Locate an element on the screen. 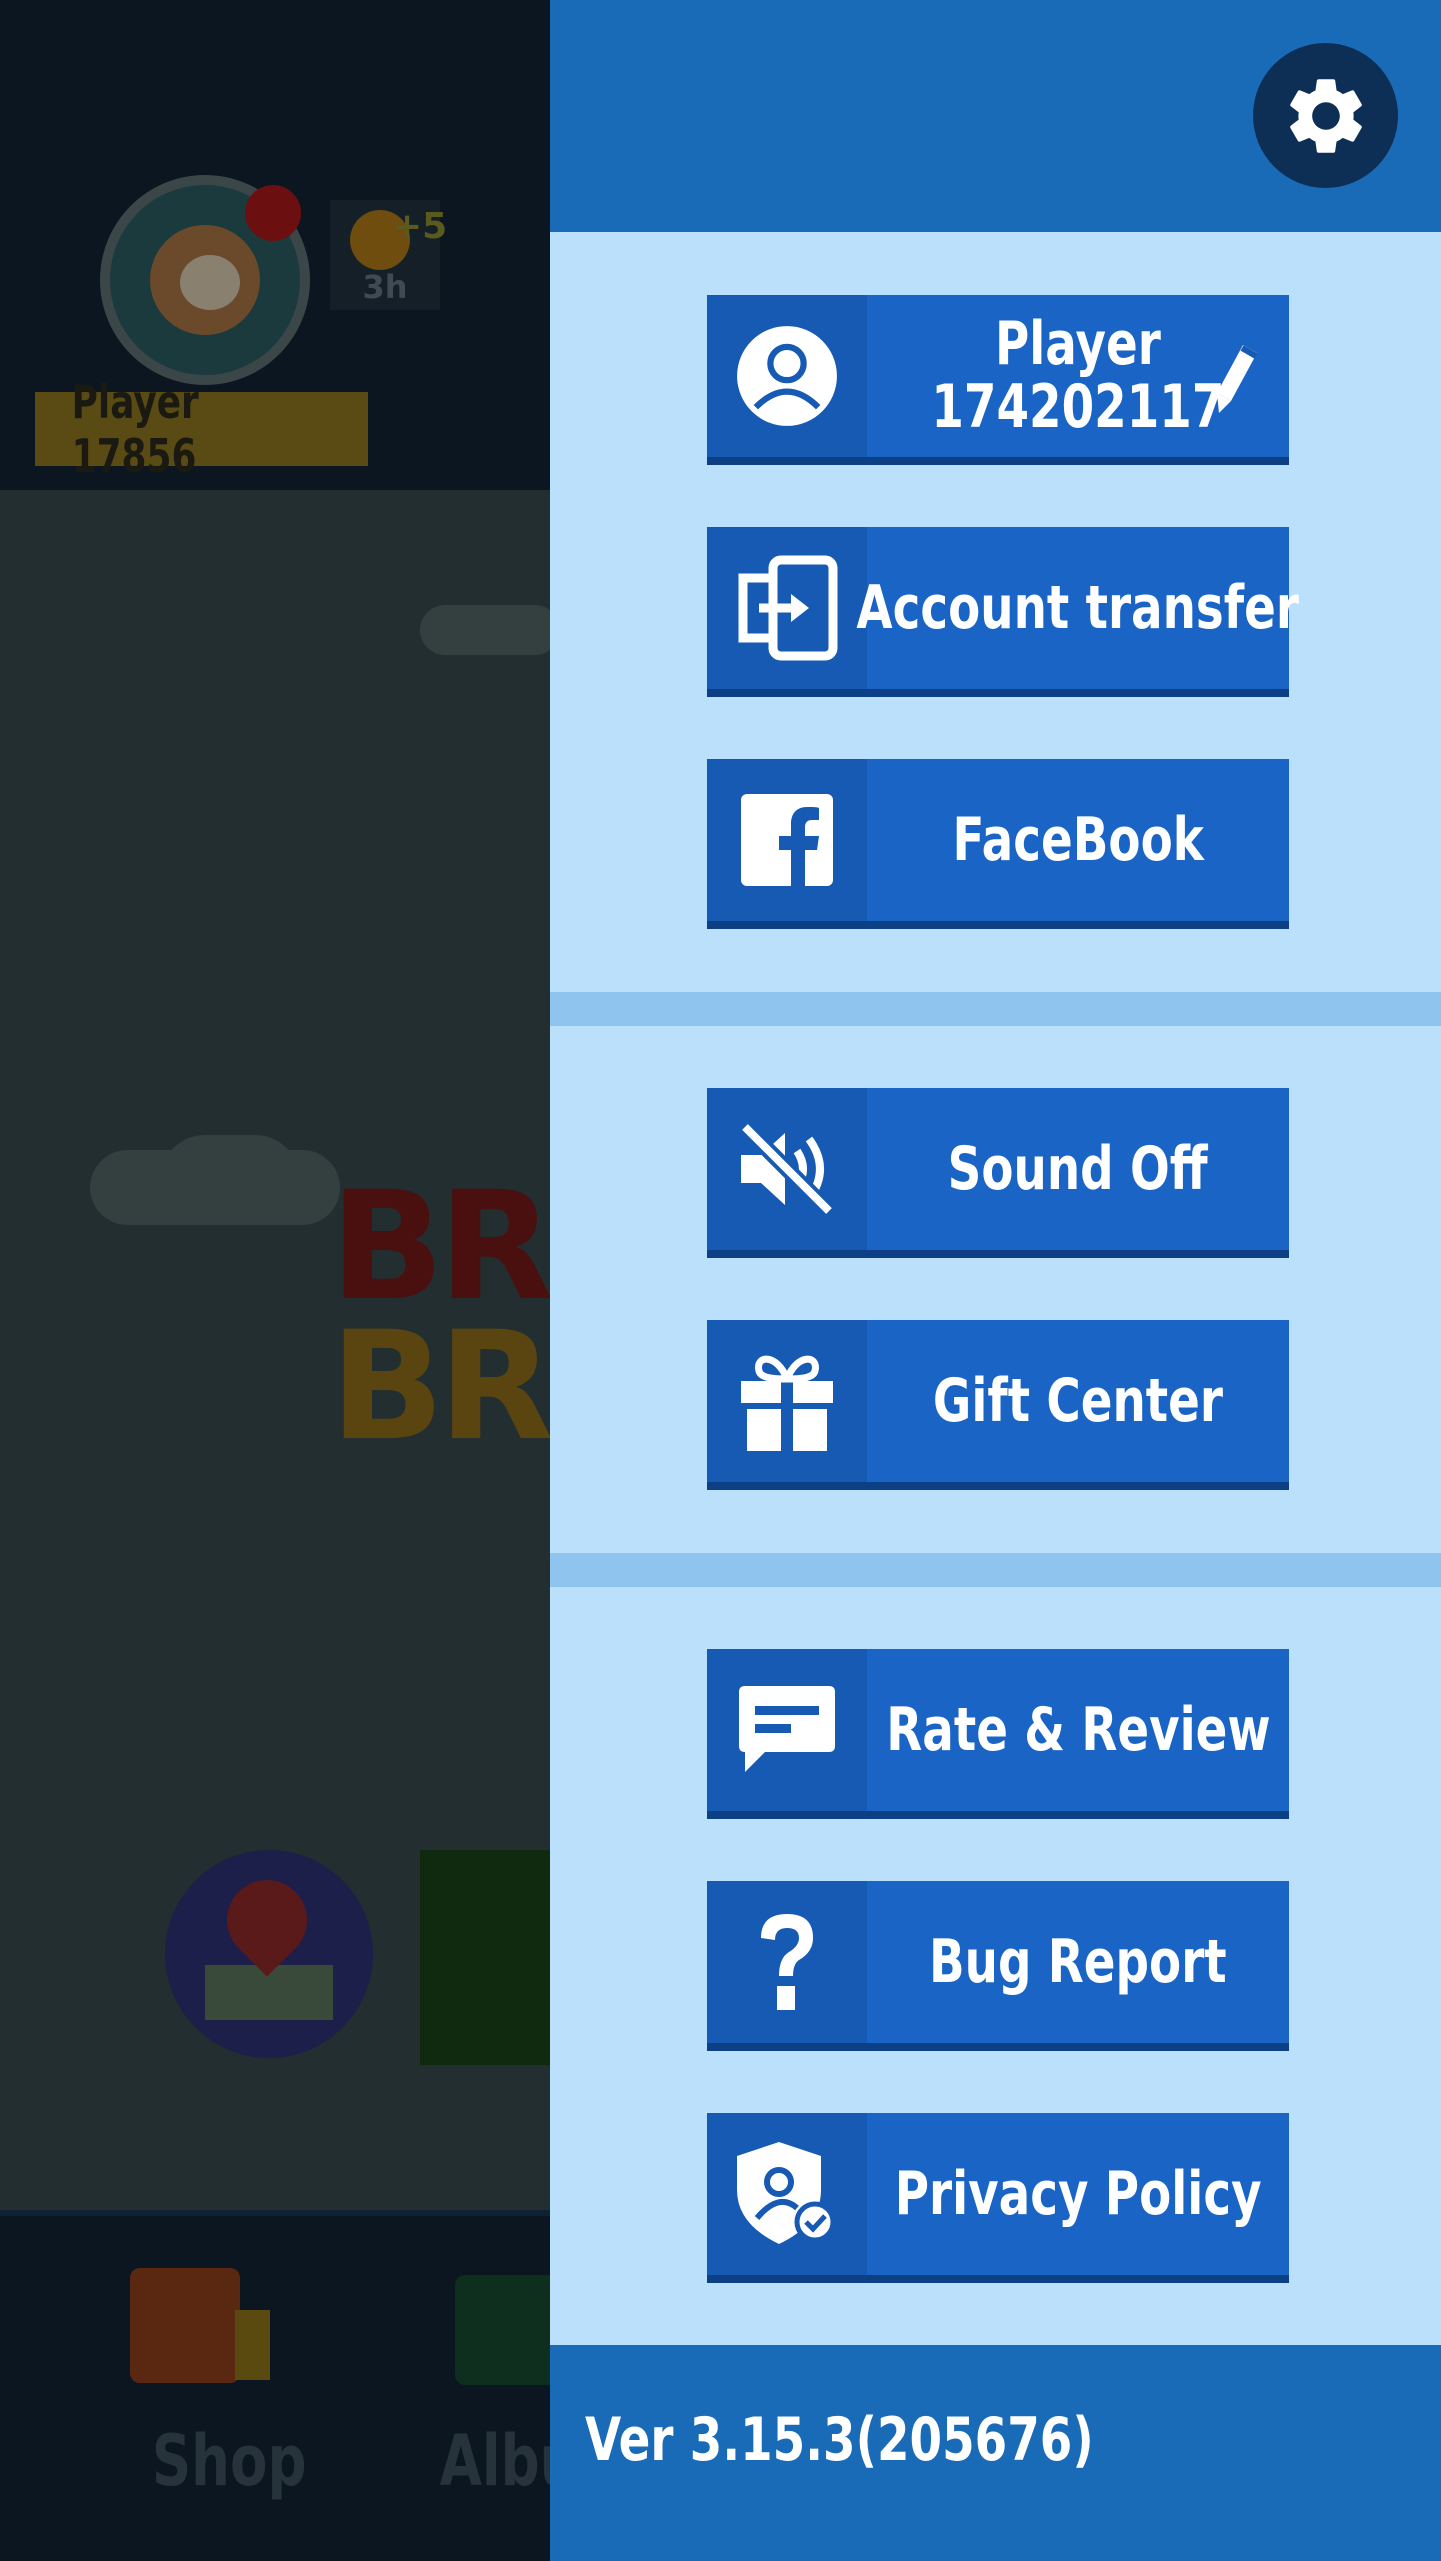 This screenshot has height=2561, width=1441. album-icon is located at coordinates (507, 2330).